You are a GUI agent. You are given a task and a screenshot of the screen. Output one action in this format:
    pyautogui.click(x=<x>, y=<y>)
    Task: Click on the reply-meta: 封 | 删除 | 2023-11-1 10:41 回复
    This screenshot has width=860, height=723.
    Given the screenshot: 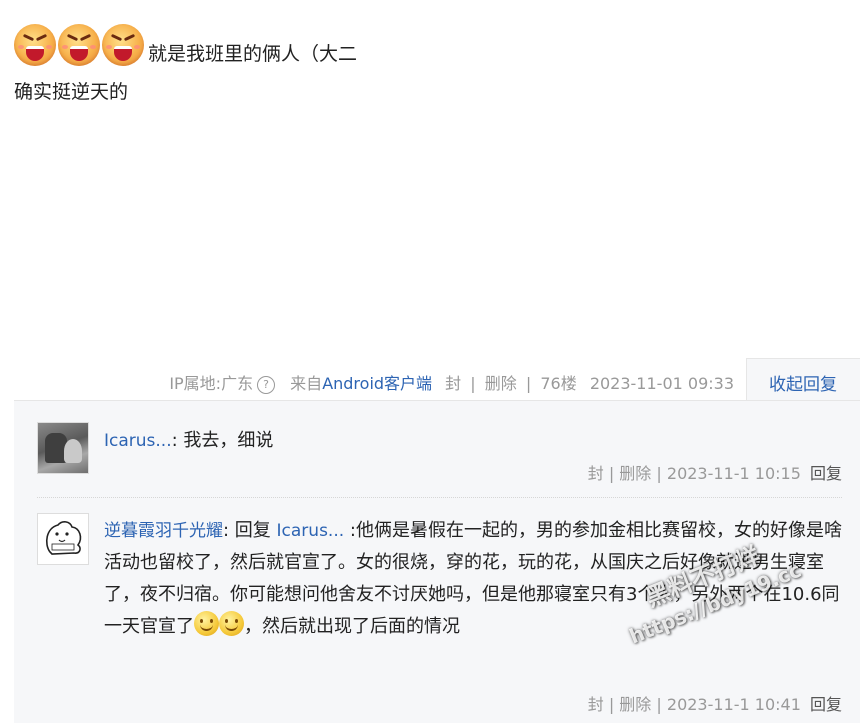 What is the action you would take?
    pyautogui.click(x=715, y=703)
    